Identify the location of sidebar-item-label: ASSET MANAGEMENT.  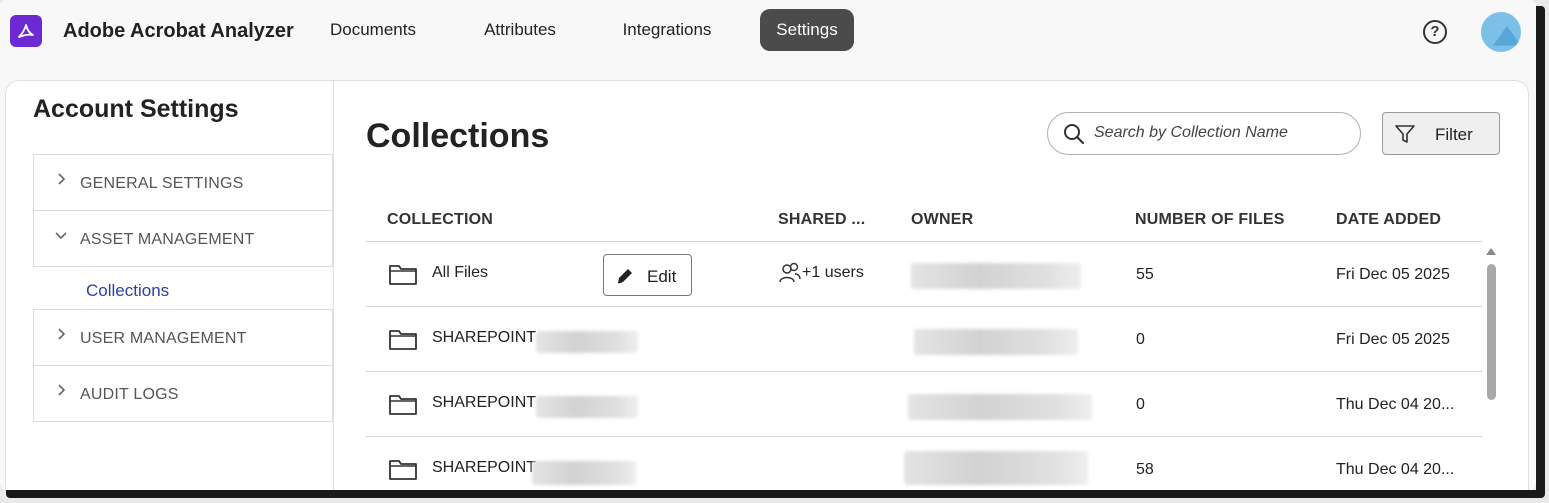
(167, 239).